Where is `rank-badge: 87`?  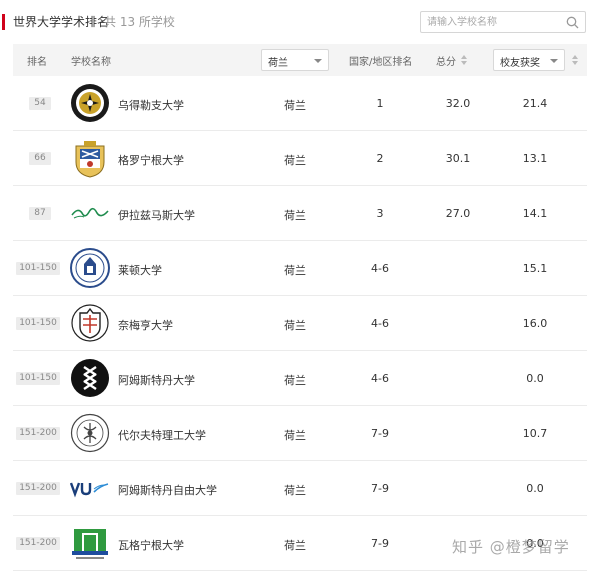 rank-badge: 87 is located at coordinates (40, 213).